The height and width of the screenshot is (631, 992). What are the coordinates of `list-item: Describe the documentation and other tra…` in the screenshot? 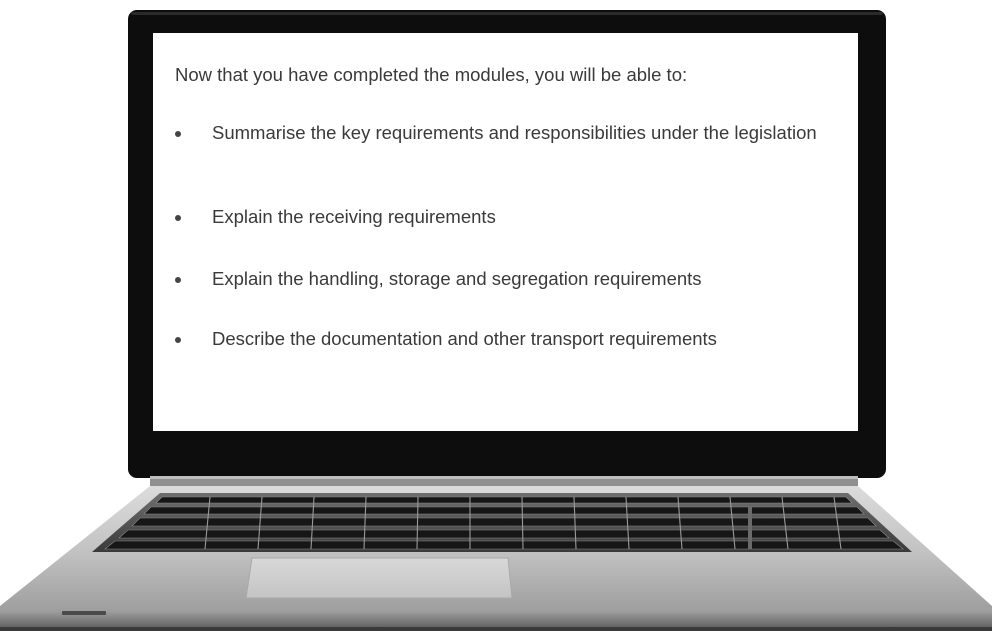 It's located at (505, 339).